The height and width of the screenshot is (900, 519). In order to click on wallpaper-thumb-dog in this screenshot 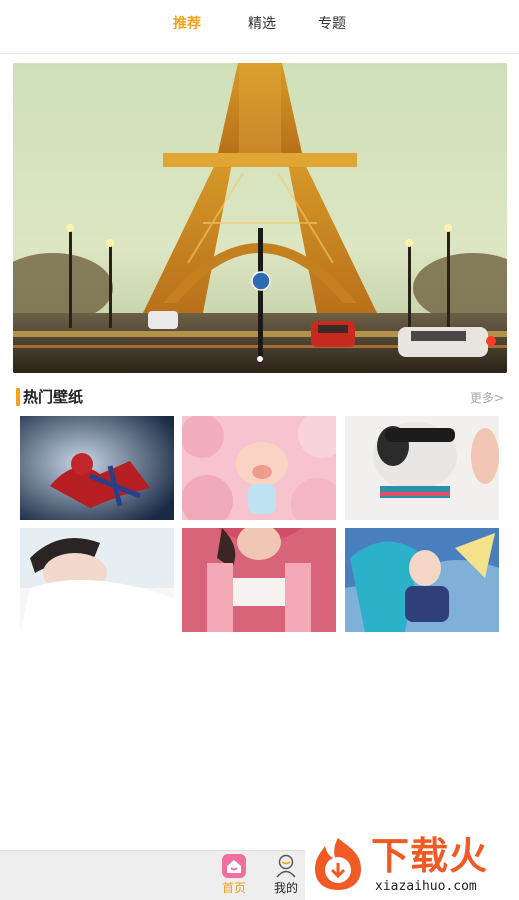, I will do `click(422, 468)`.